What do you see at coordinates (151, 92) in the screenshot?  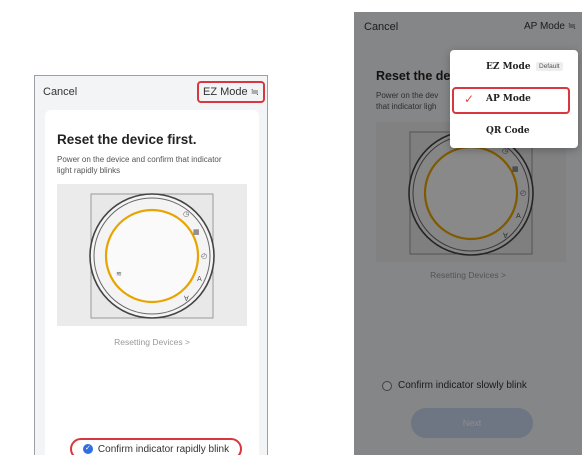 I see `header-bar: Cancel EZ Mode ≒` at bounding box center [151, 92].